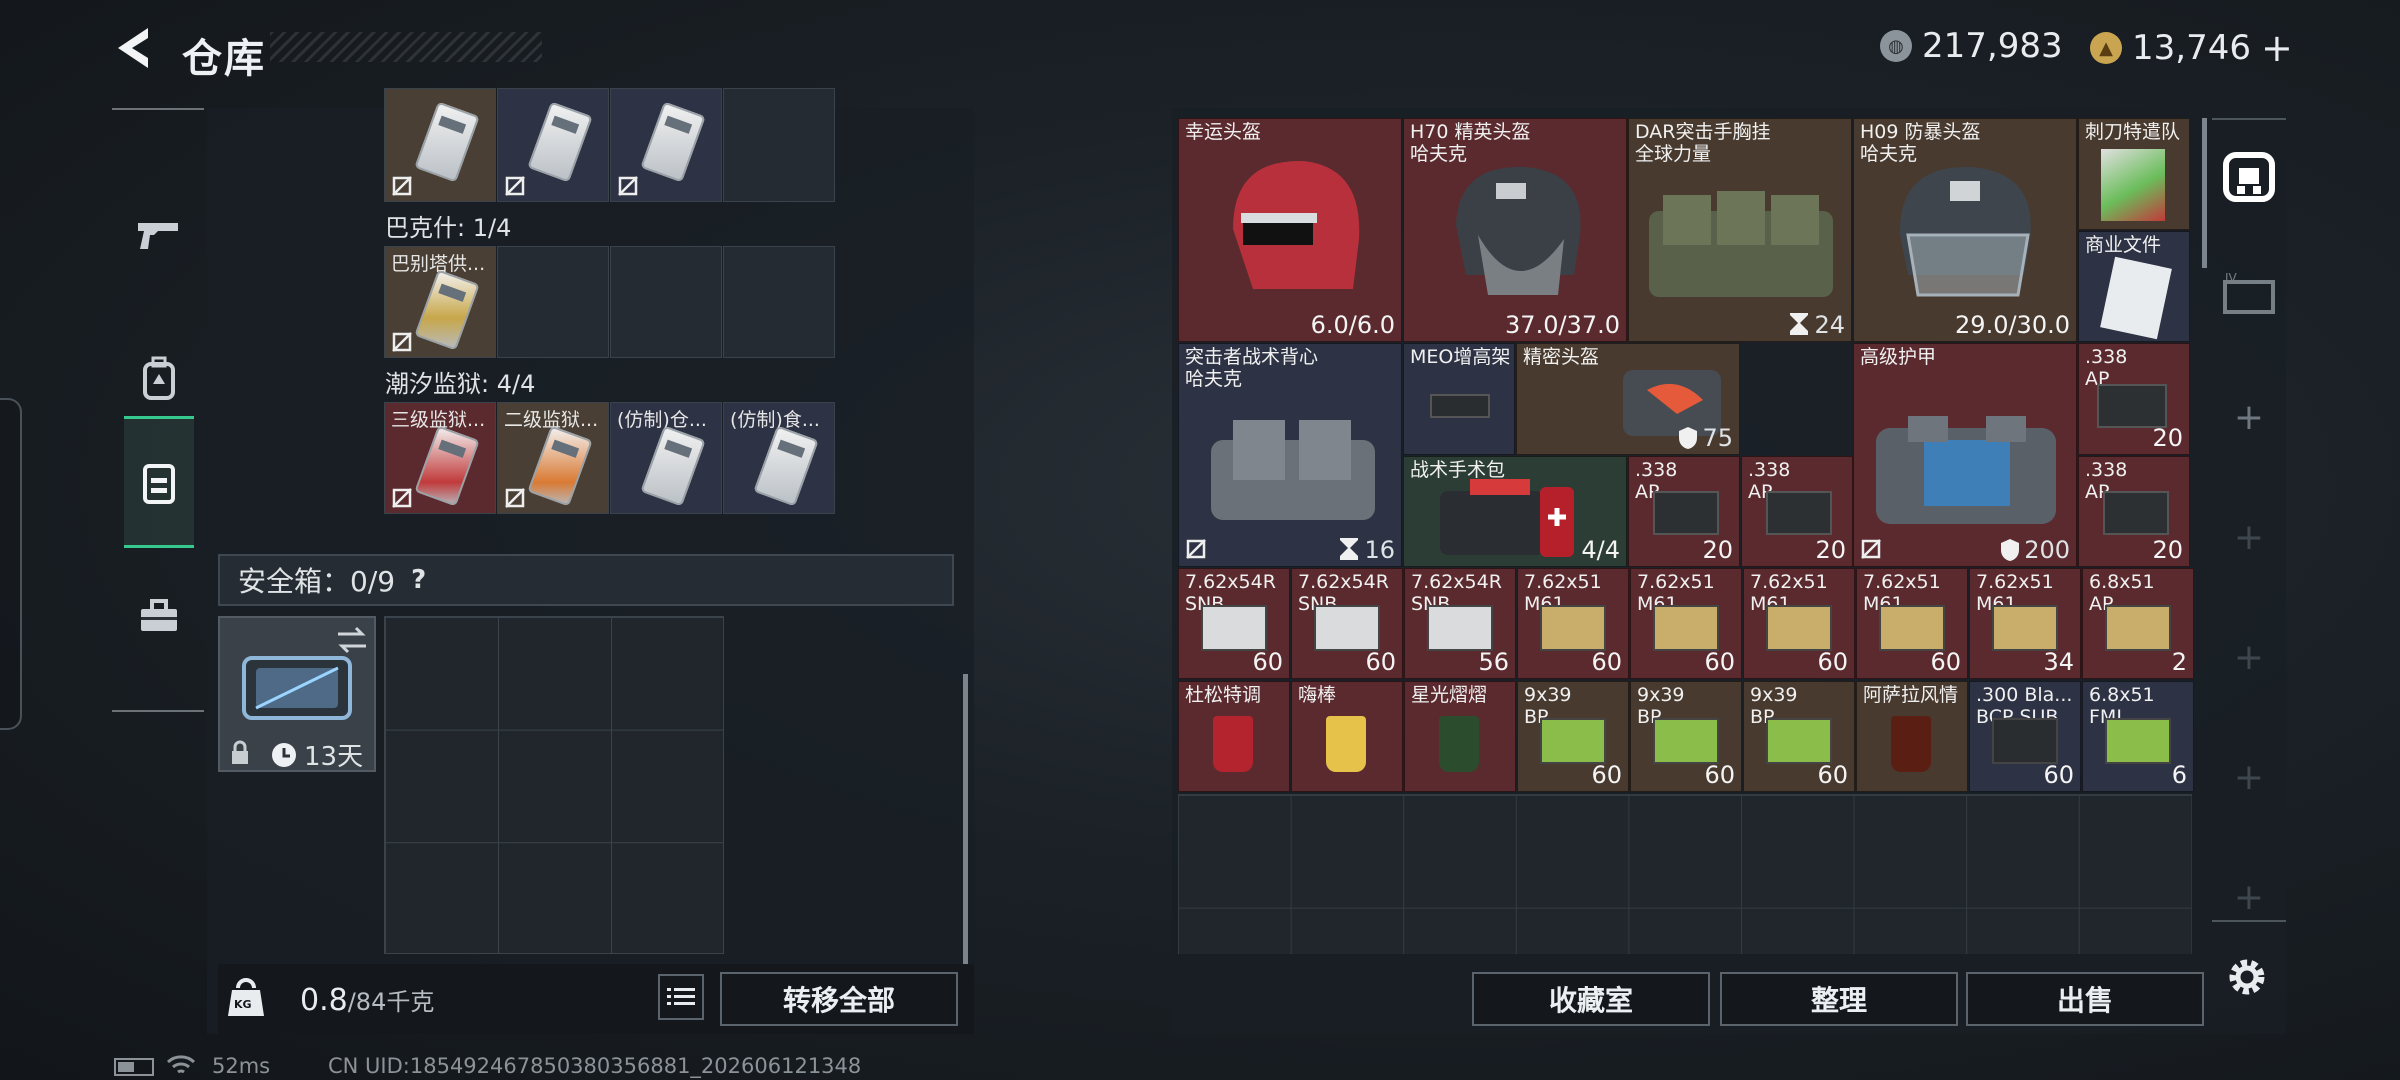 This screenshot has height=1080, width=2400. I want to click on item-dar-chest-rig: DAR突击手胸挂 全球力量 24, so click(1740, 230).